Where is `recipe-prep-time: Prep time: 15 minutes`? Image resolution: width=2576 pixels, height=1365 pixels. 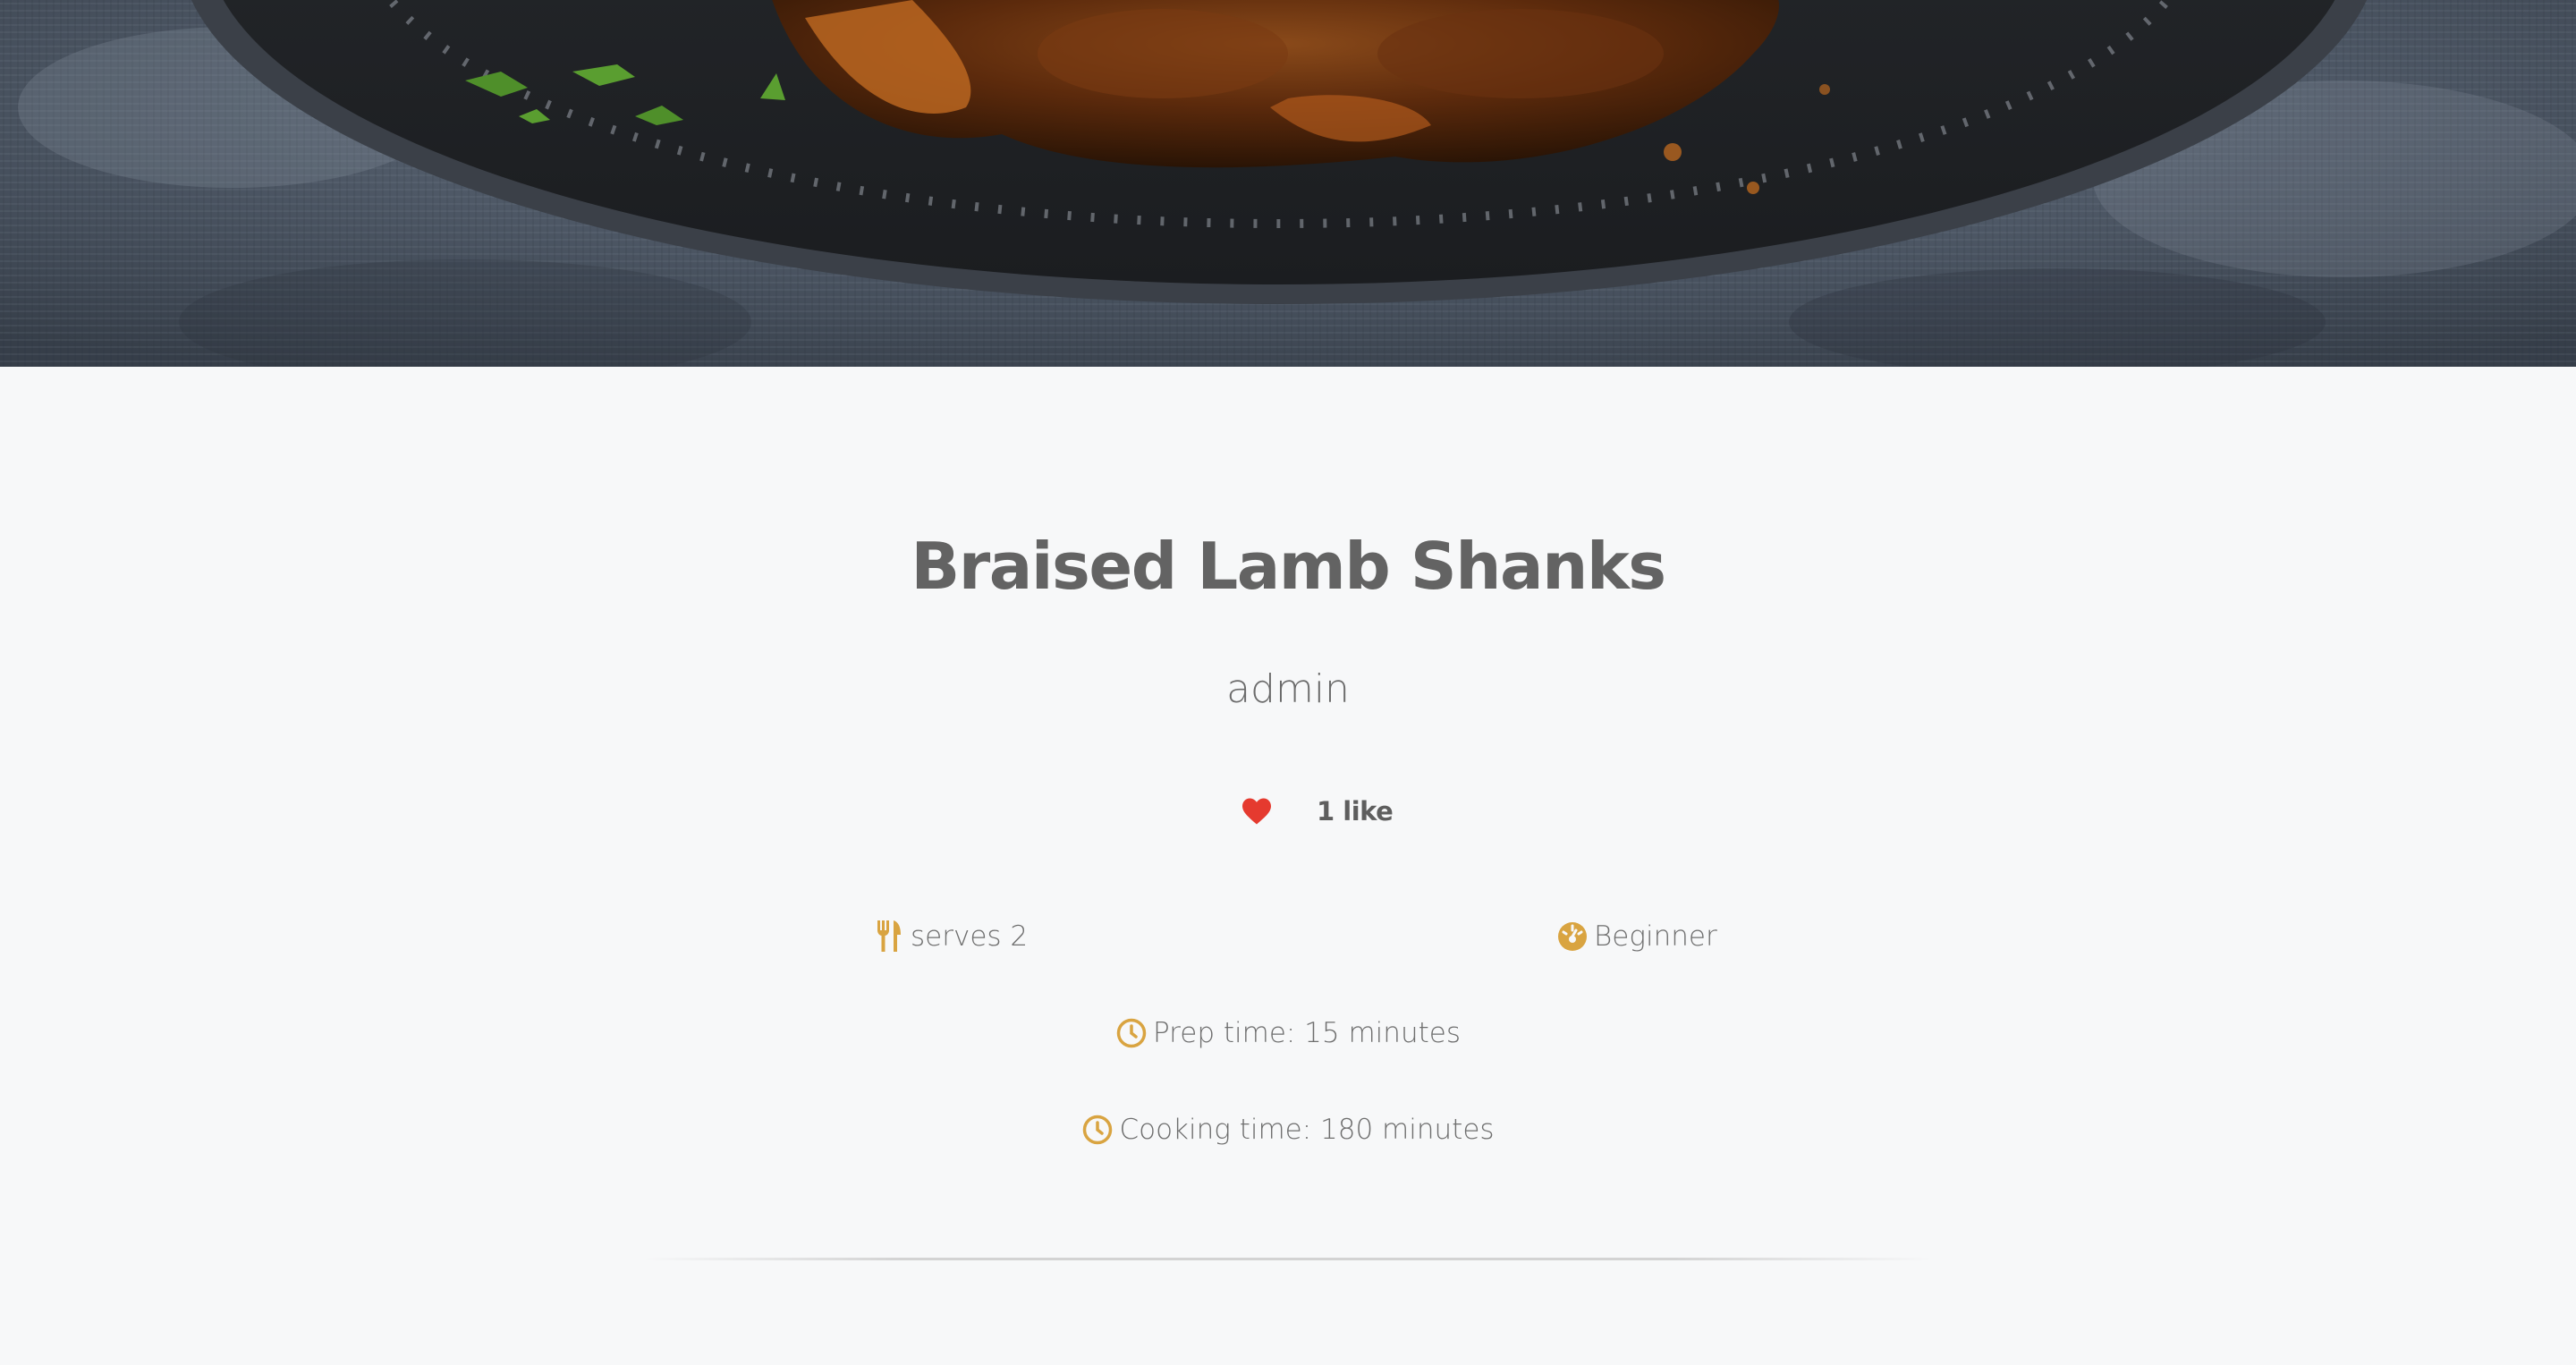 recipe-prep-time: Prep time: 15 minutes is located at coordinates (1288, 1033).